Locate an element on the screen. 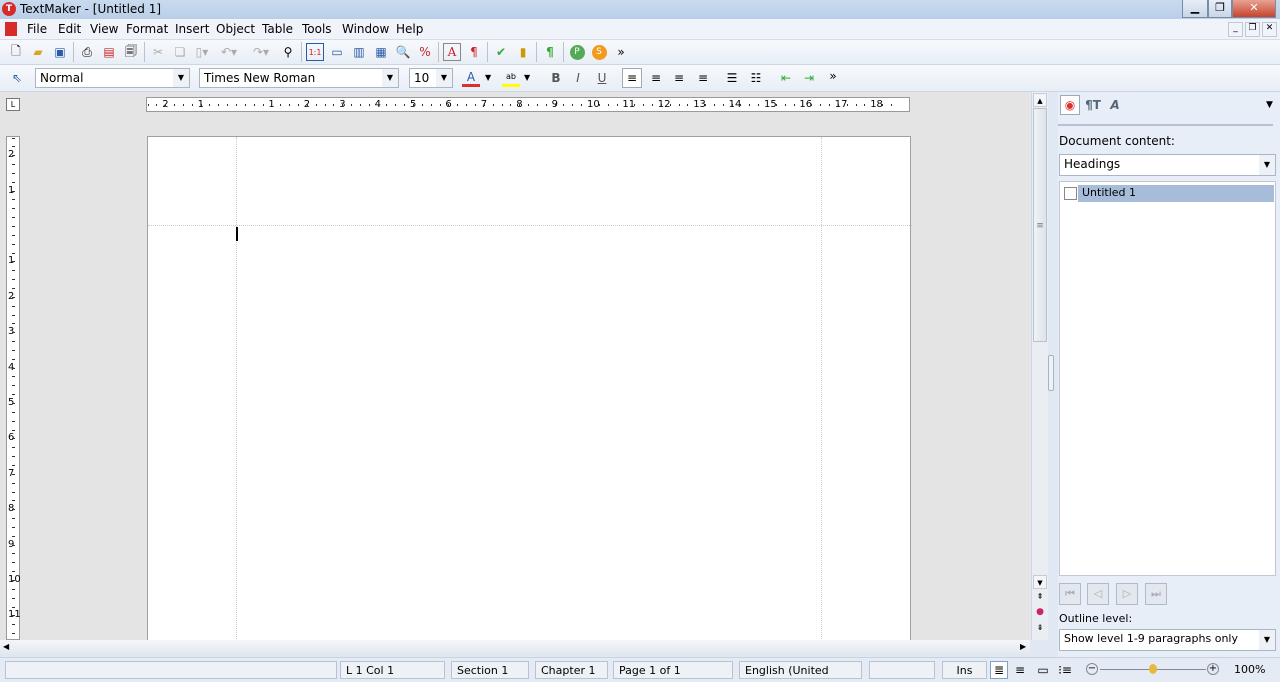 The image size is (1280, 682). last-button: ⏭ is located at coordinates (1156, 594).